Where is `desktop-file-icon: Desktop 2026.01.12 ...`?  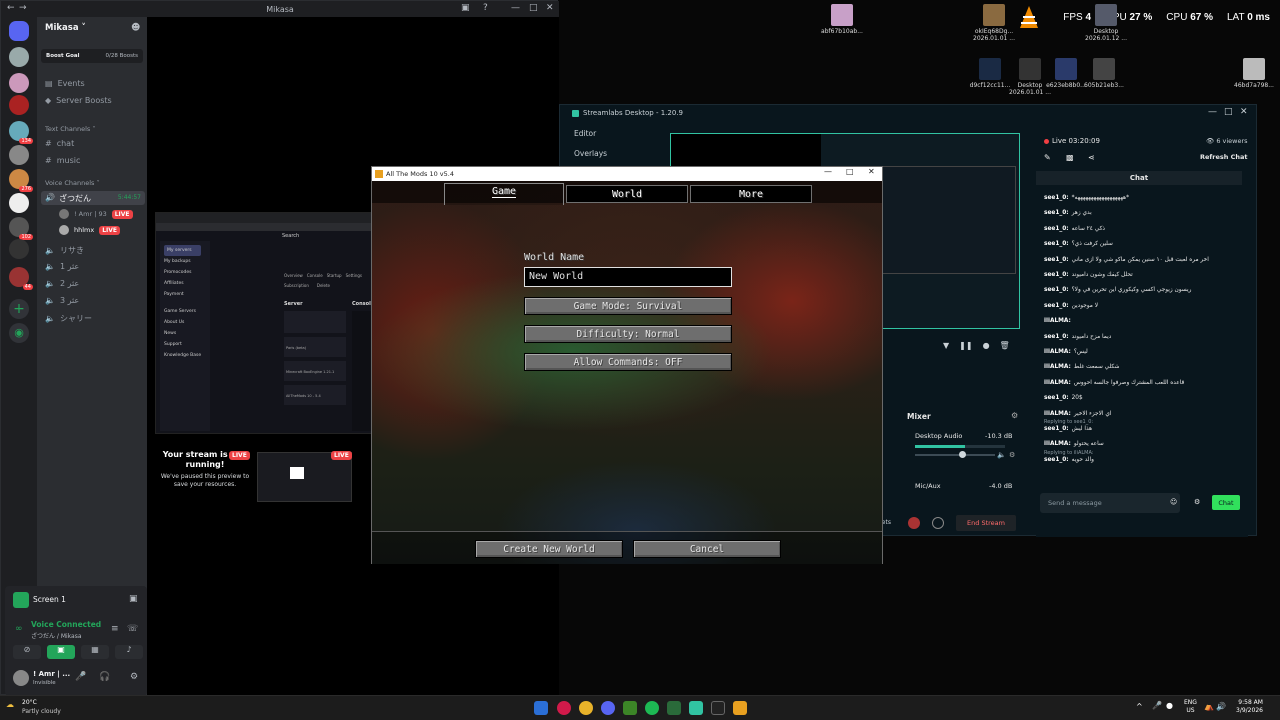 desktop-file-icon: Desktop 2026.01.12 ... is located at coordinates (1106, 23).